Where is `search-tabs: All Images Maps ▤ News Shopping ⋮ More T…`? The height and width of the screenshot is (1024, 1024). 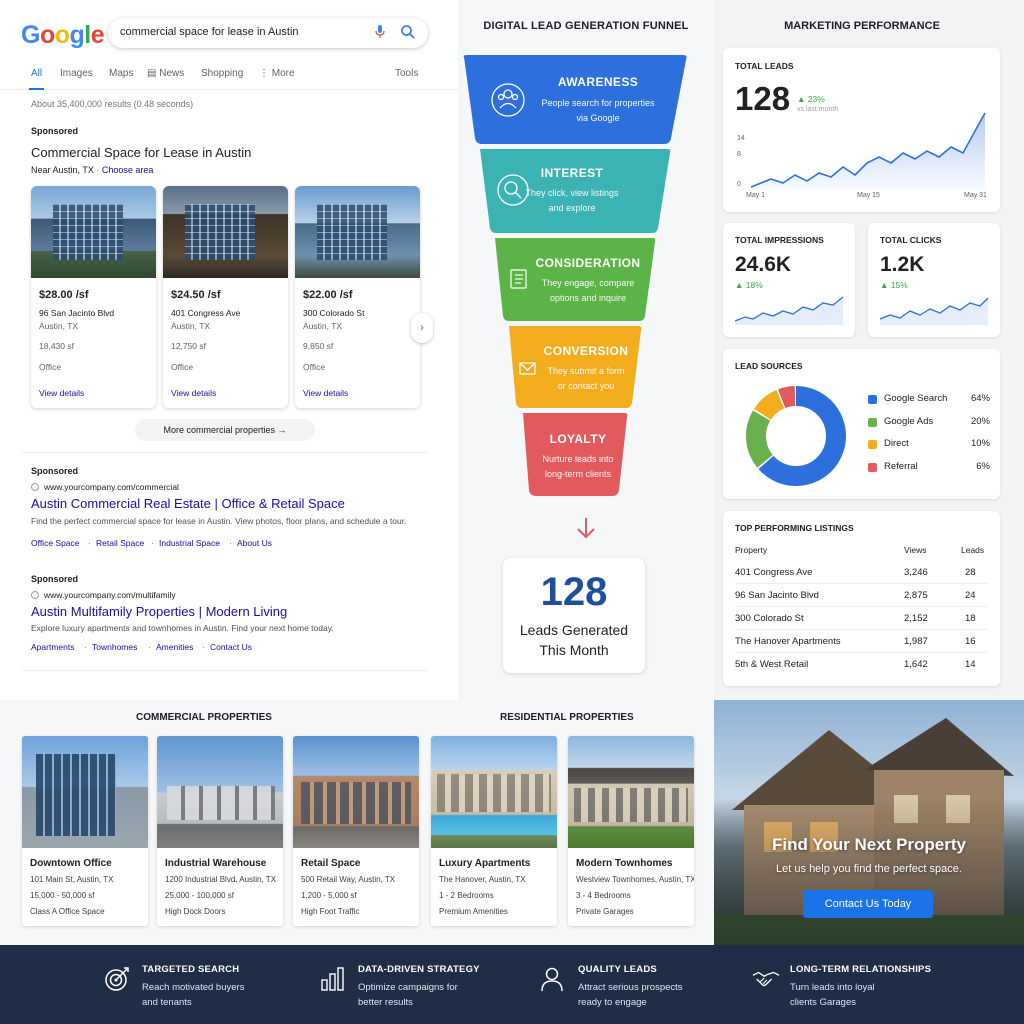 search-tabs: All Images Maps ▤ News Shopping ⋮ More T… is located at coordinates (229, 76).